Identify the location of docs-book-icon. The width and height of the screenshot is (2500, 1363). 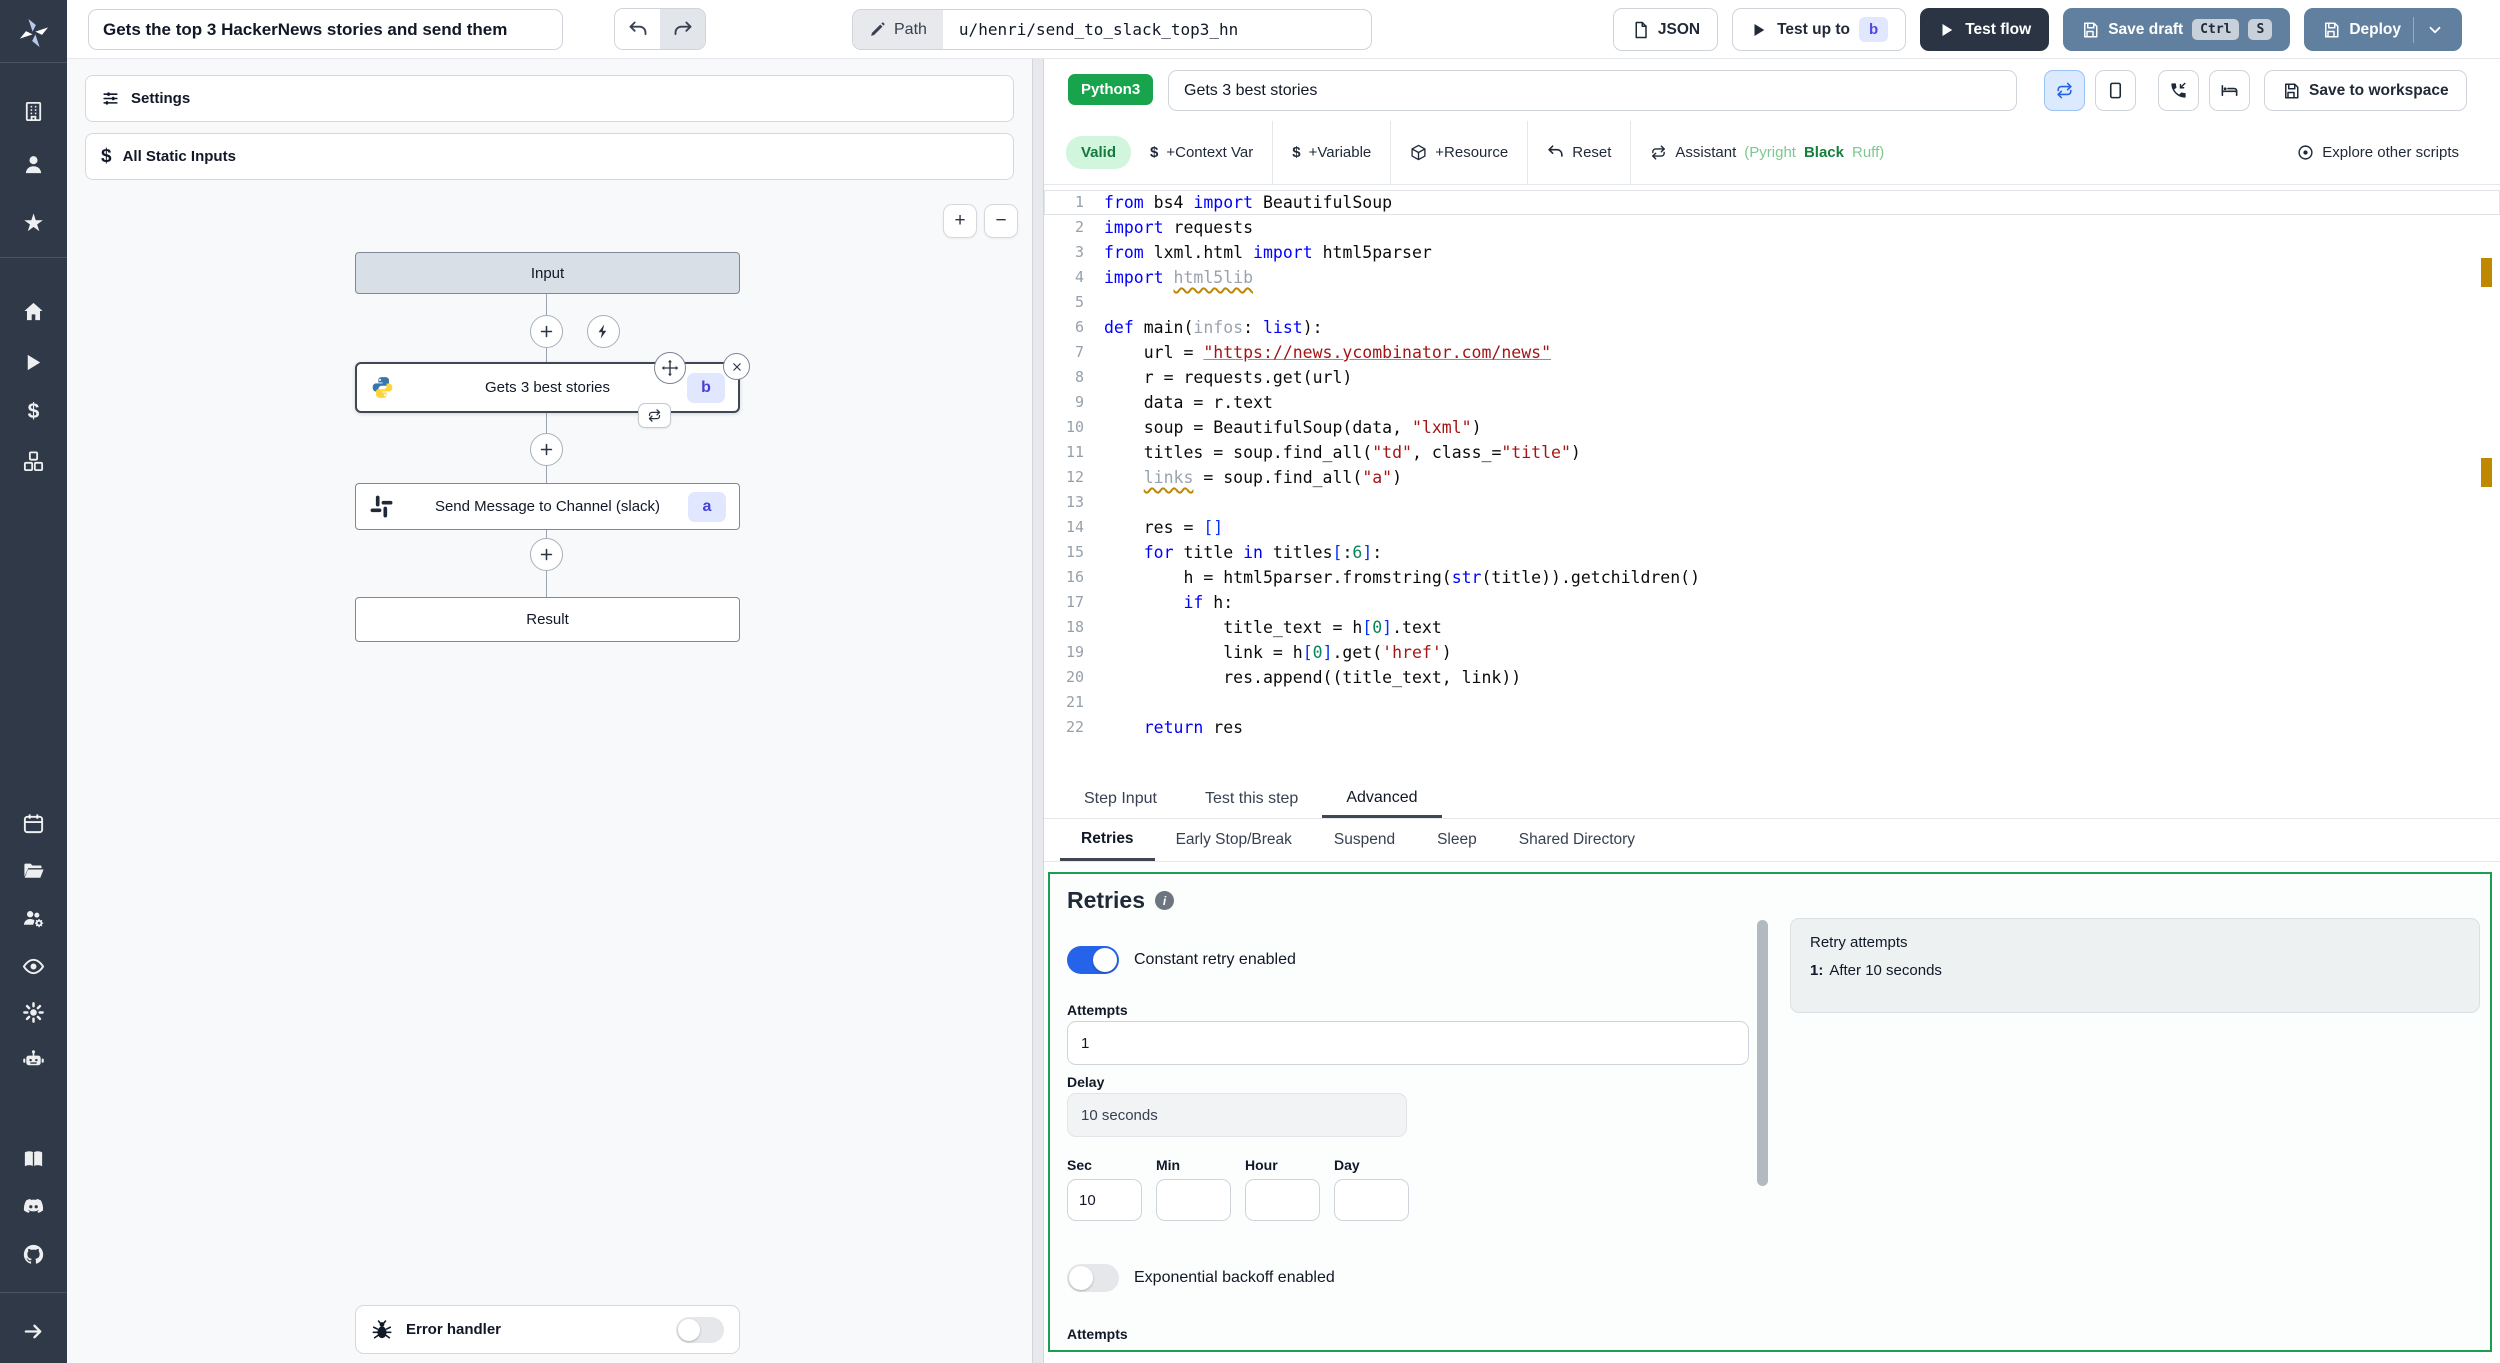
(33, 1159).